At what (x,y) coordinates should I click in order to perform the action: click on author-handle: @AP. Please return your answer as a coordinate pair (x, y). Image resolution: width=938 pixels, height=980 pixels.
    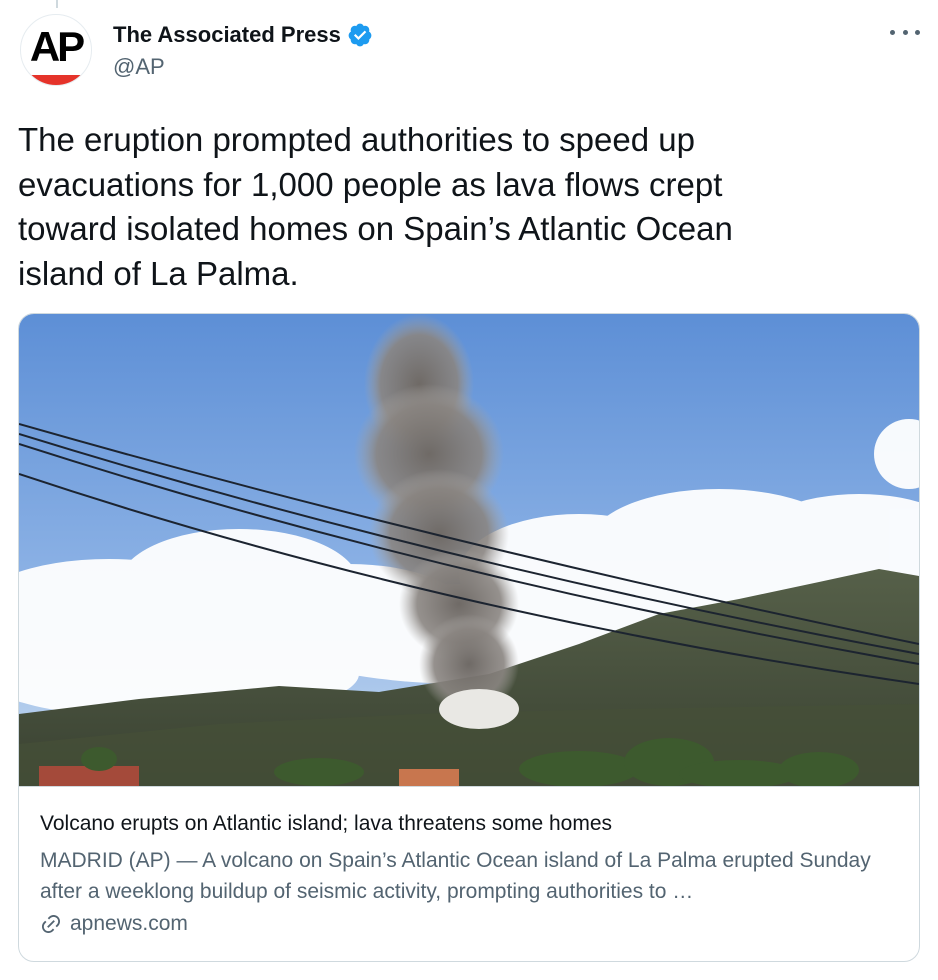
    Looking at the image, I should click on (139, 67).